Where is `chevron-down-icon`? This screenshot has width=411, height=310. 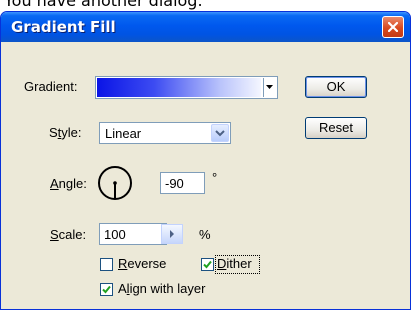 chevron-down-icon is located at coordinates (220, 133).